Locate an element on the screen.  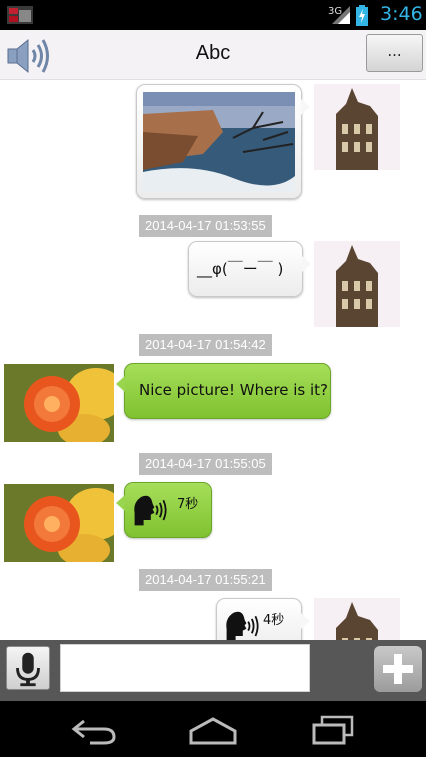
battery-charging-icon is located at coordinates (362, 15).